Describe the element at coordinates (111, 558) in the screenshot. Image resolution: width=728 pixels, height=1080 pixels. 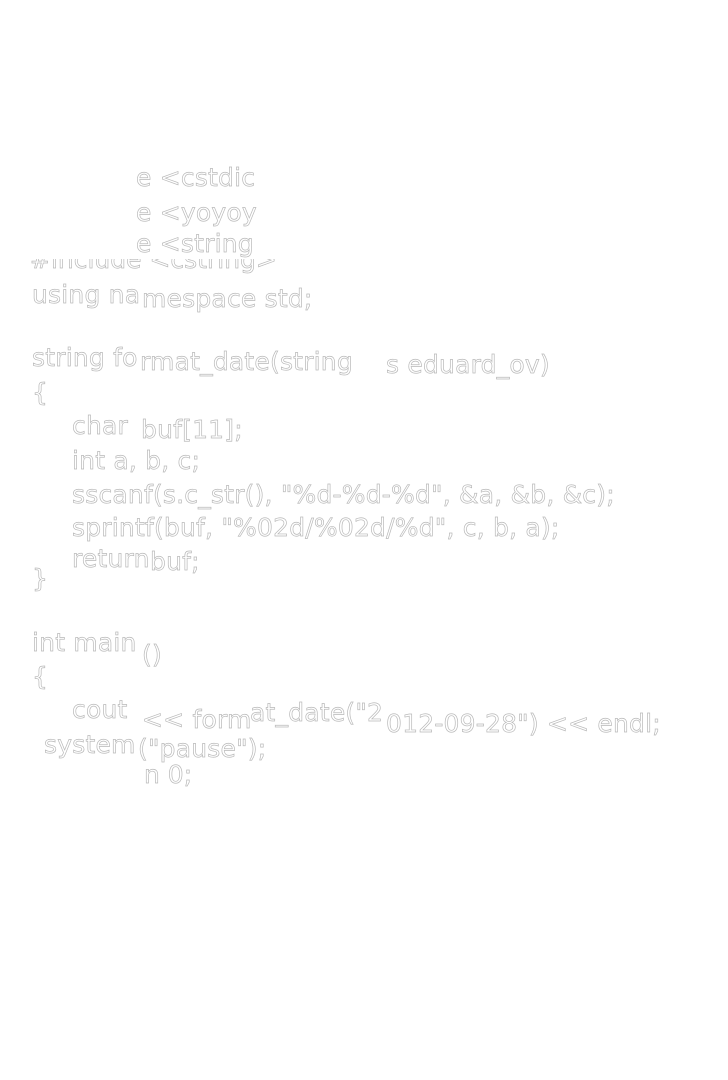
I see `code-line-return-part1: return` at that location.